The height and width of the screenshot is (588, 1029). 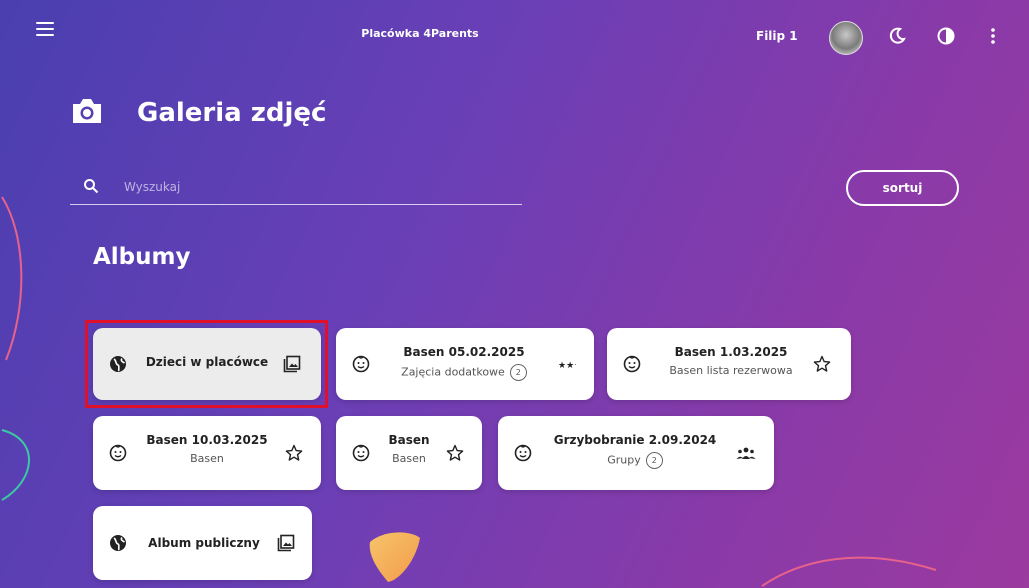 I want to click on album-card-grzybobranie: Grzybobranie 2.09.2024 Grupy 2, so click(x=636, y=453).